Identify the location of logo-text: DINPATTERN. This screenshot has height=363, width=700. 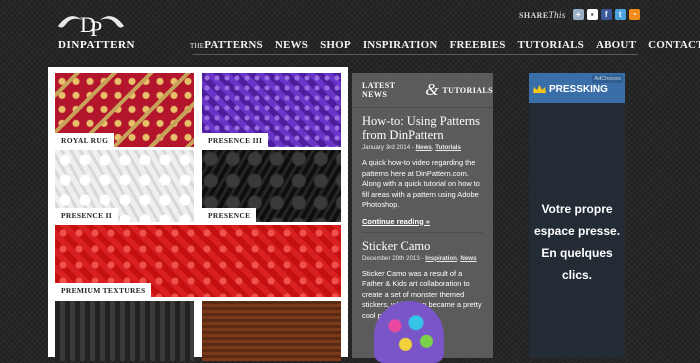
(96, 45).